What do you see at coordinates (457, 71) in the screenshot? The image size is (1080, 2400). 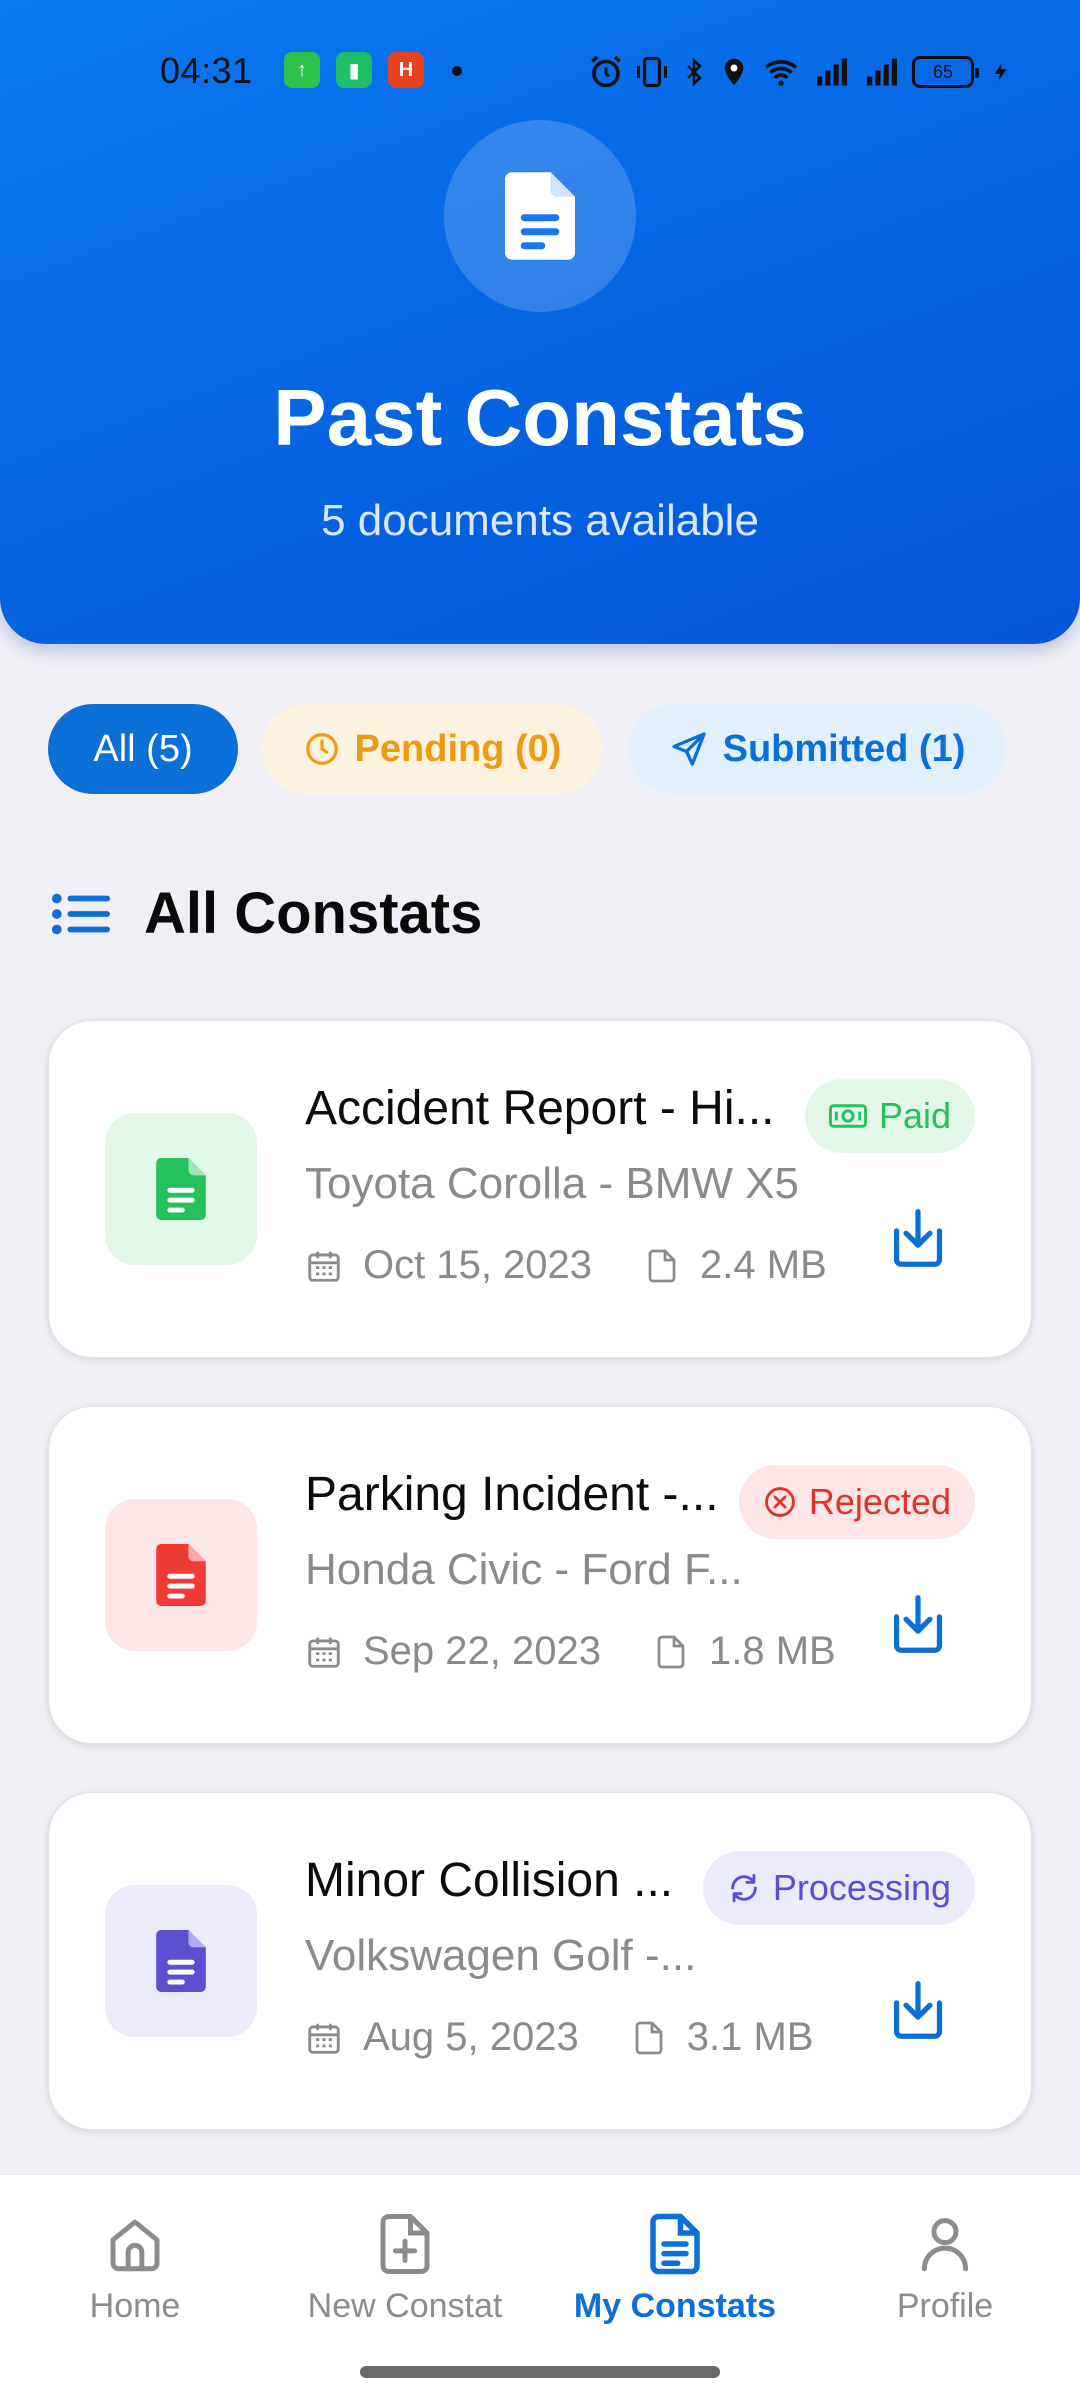 I see `more-notifications-dot` at bounding box center [457, 71].